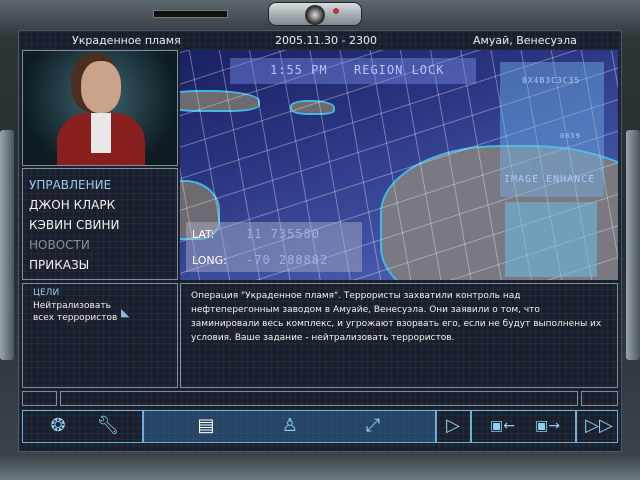 The image size is (640, 480). What do you see at coordinates (373, 425) in the screenshot?
I see `plan-icon: ⤢` at bounding box center [373, 425].